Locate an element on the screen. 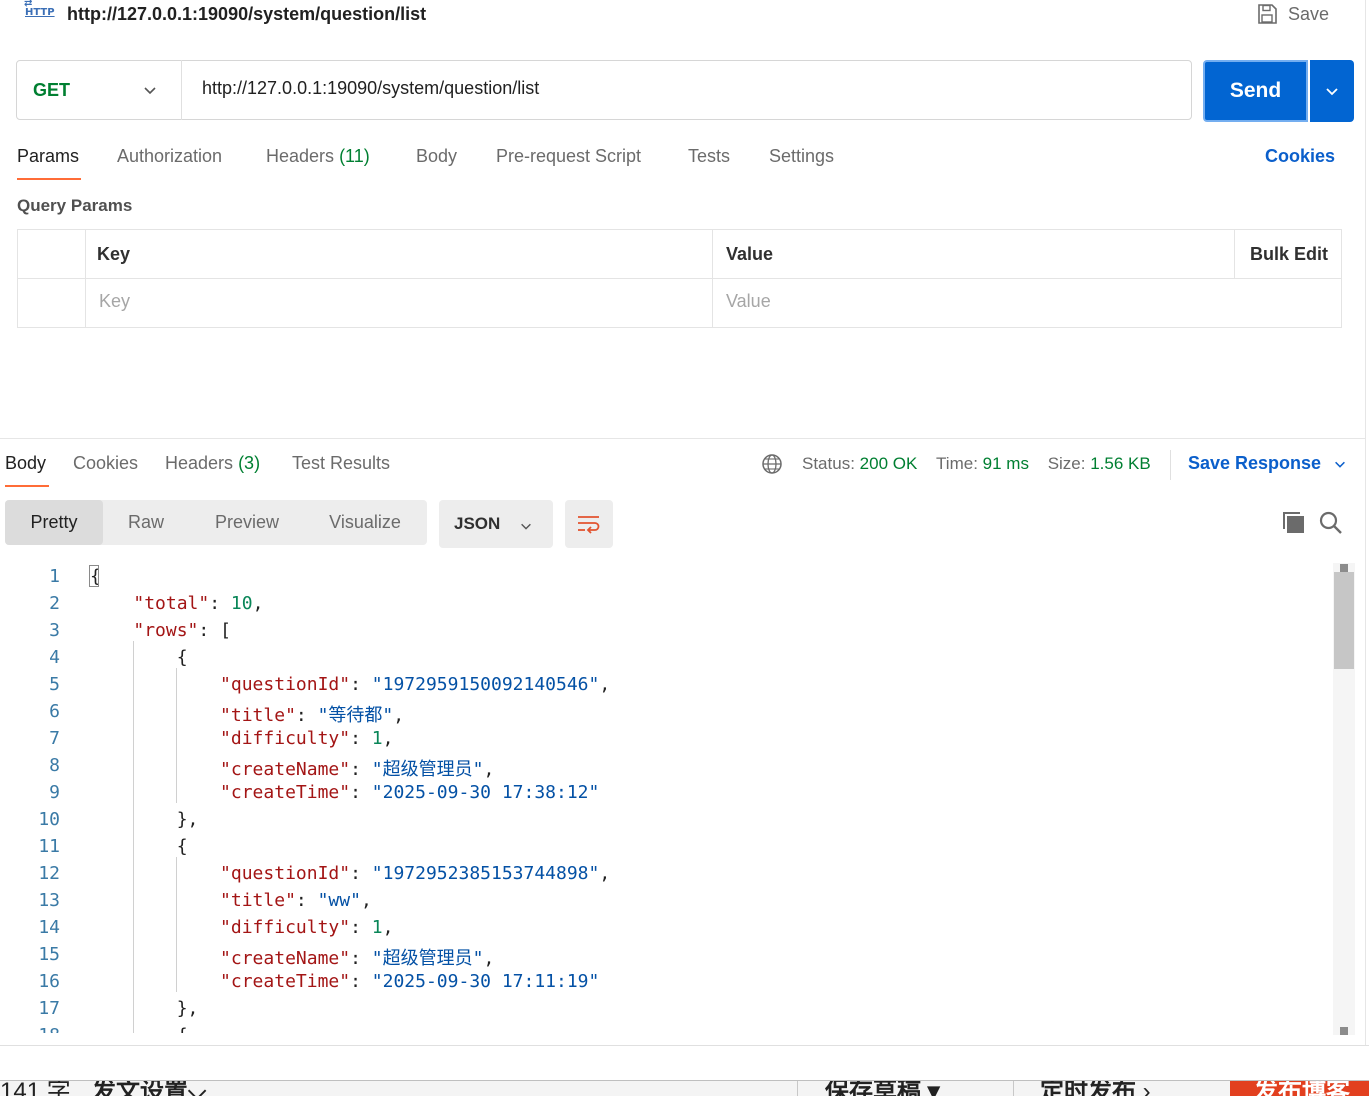 Image resolution: width=1369 pixels, height=1096 pixels. response-tabs: Body Cookies Headers (3) Test Results is located at coordinates (215, 466).